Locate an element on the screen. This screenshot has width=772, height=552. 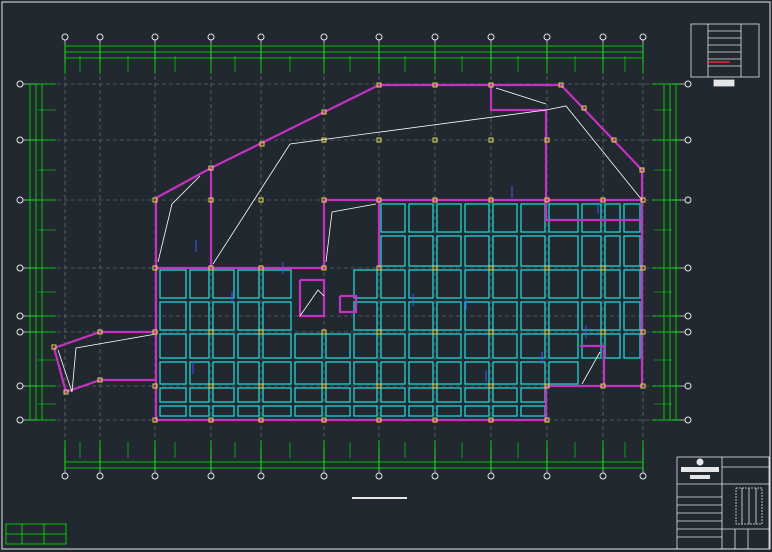
axis-bubbles-left is located at coordinates (26, 252).